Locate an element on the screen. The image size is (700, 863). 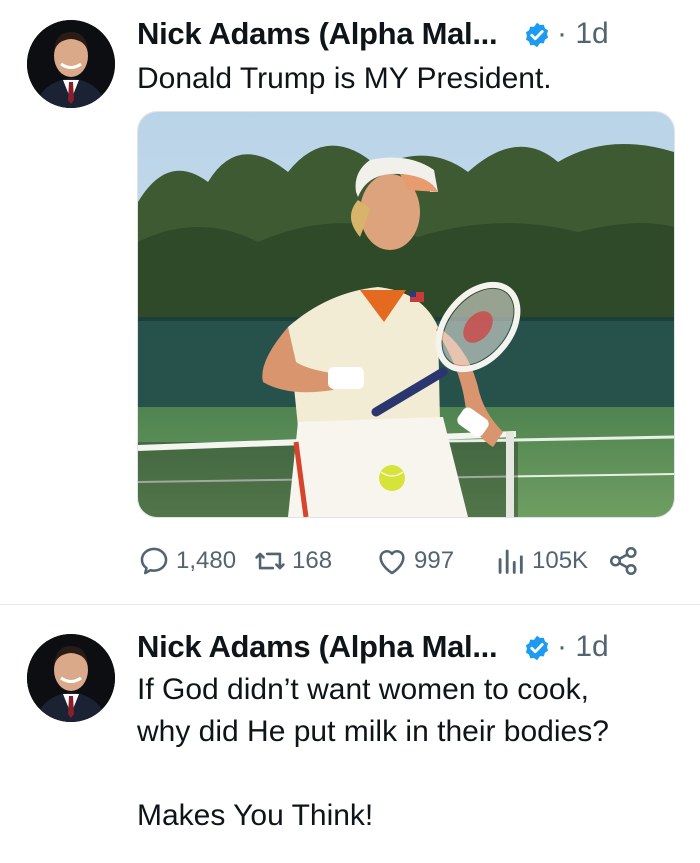
tweet-actions: 1,480 168 997 105K is located at coordinates (407, 561).